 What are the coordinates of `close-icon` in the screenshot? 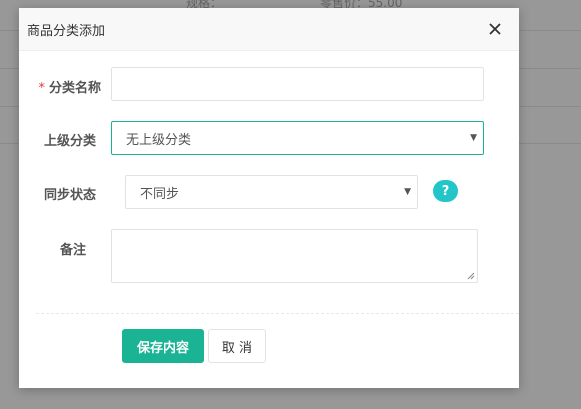 It's located at (496, 30).